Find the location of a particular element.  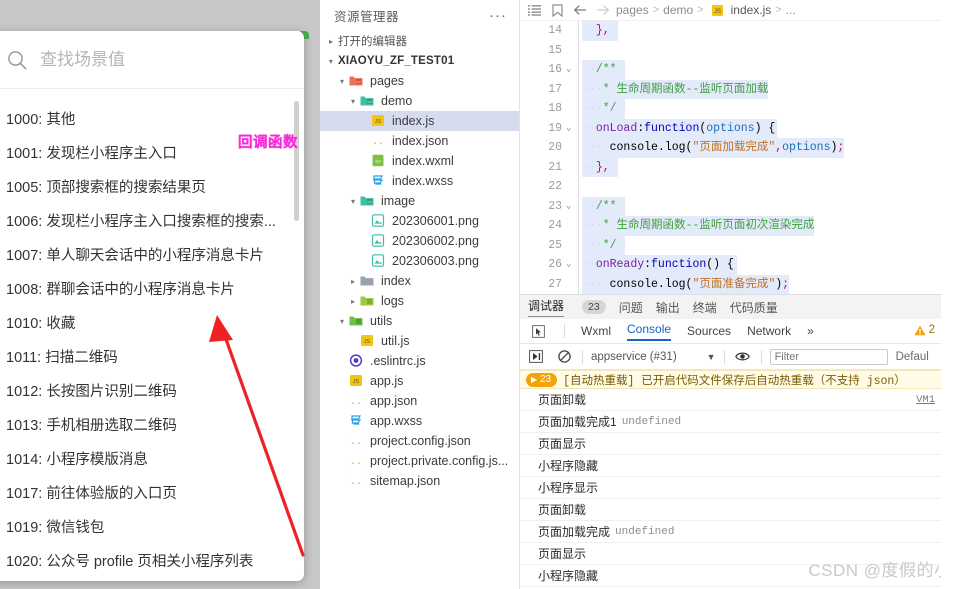

breadcrumb-item-0: pages is located at coordinates (632, 10).